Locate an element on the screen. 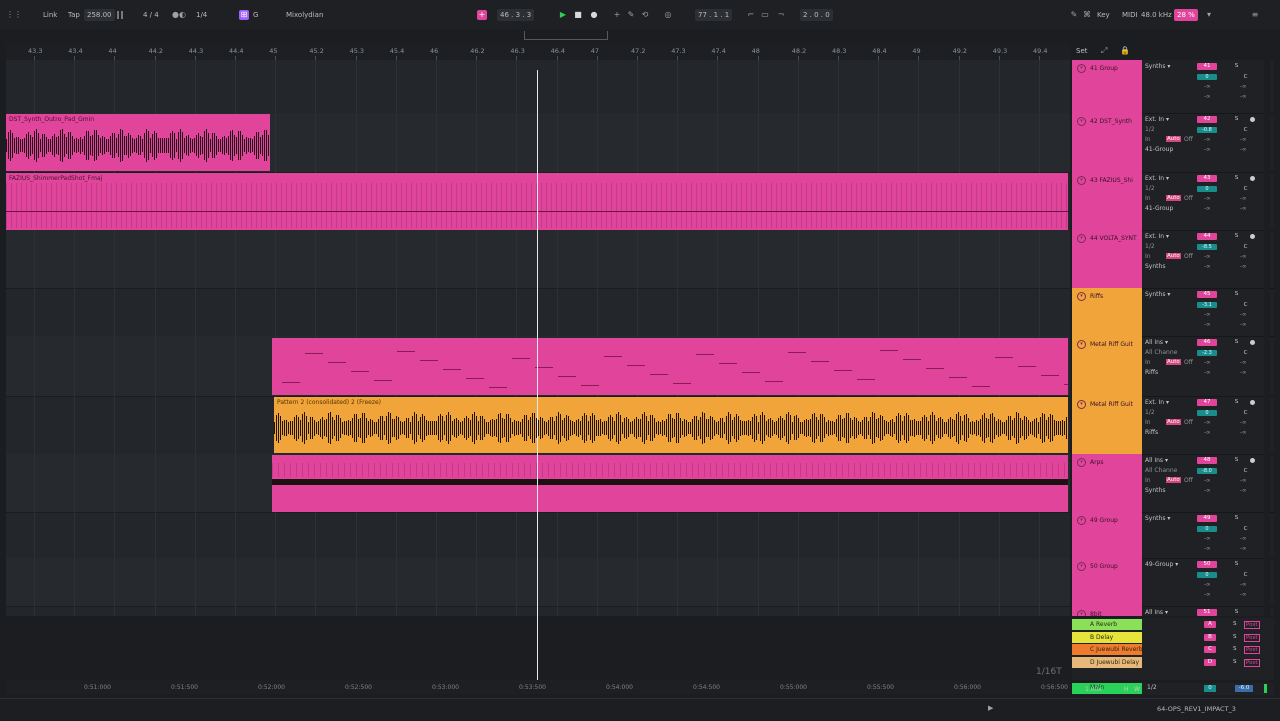  expand-icon: ⤢ is located at coordinates (1104, 51).